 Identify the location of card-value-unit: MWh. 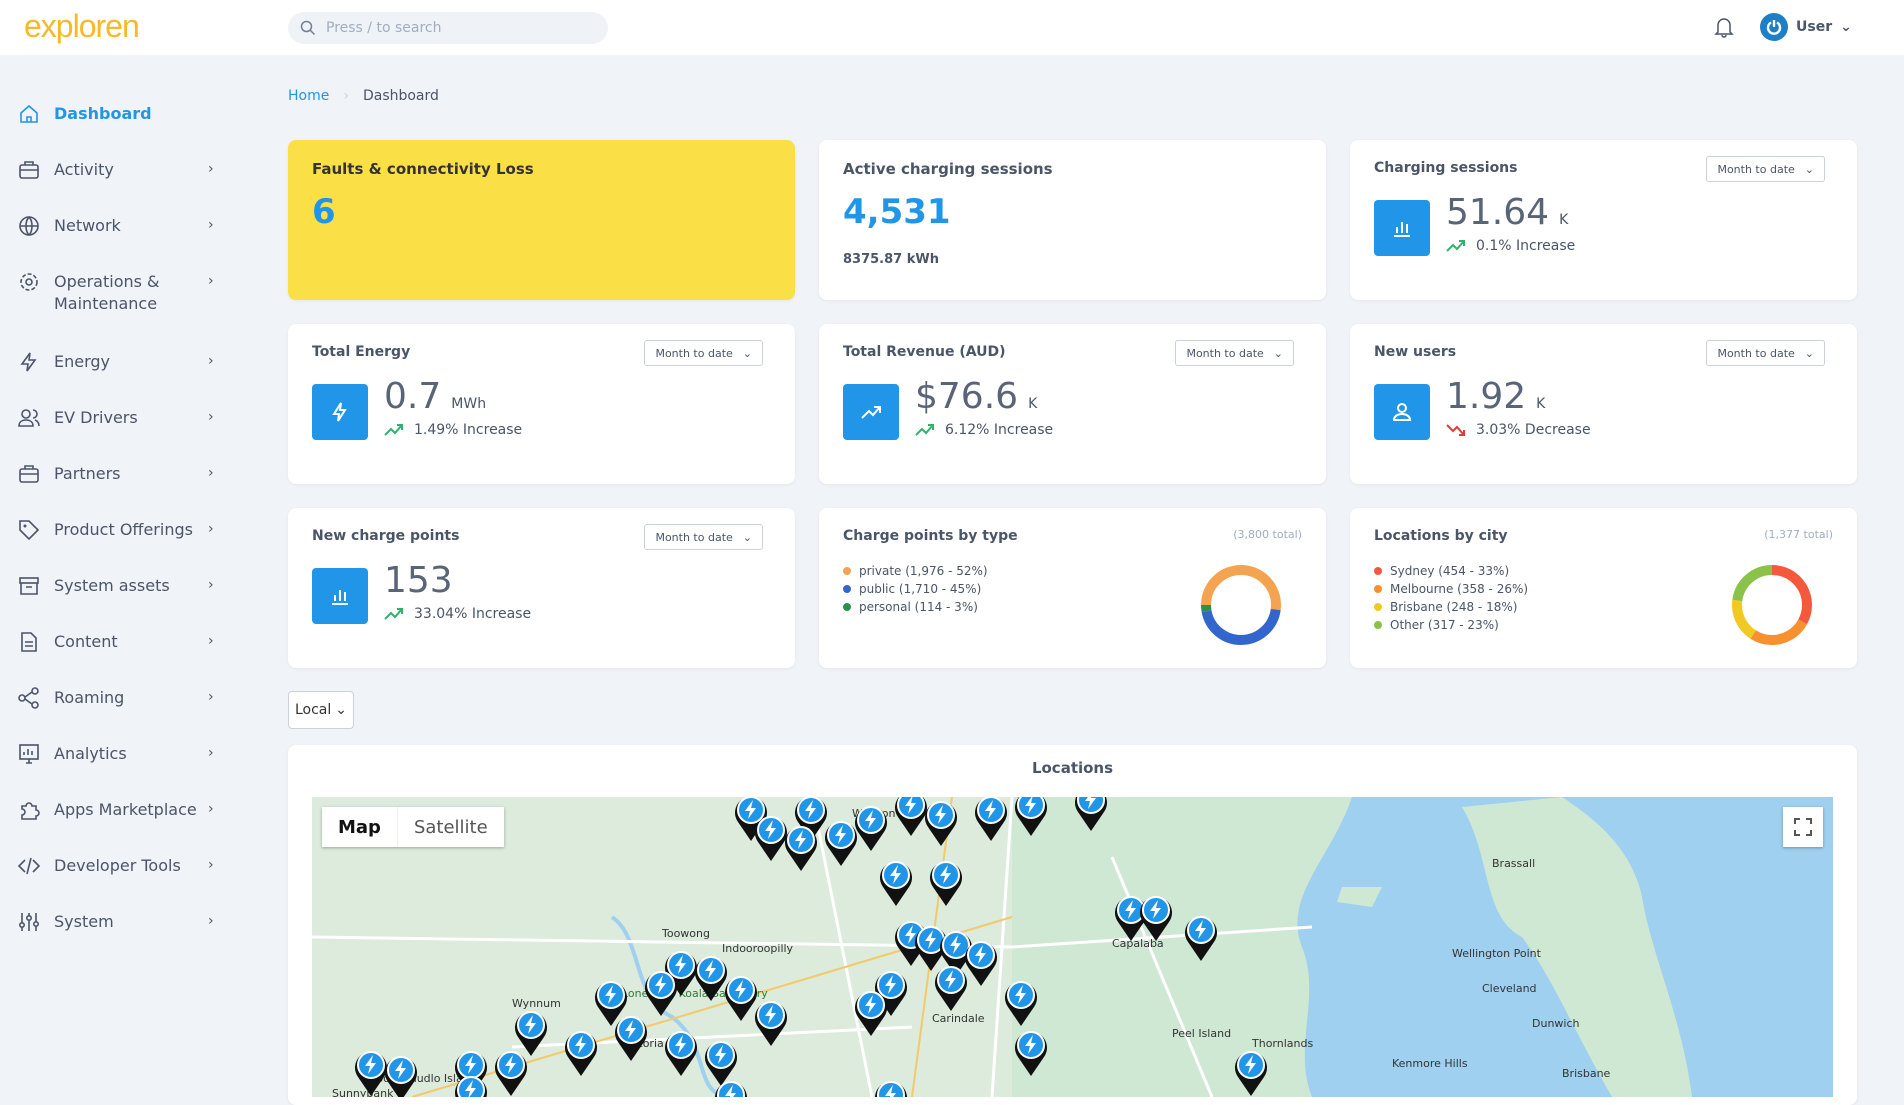
(469, 404).